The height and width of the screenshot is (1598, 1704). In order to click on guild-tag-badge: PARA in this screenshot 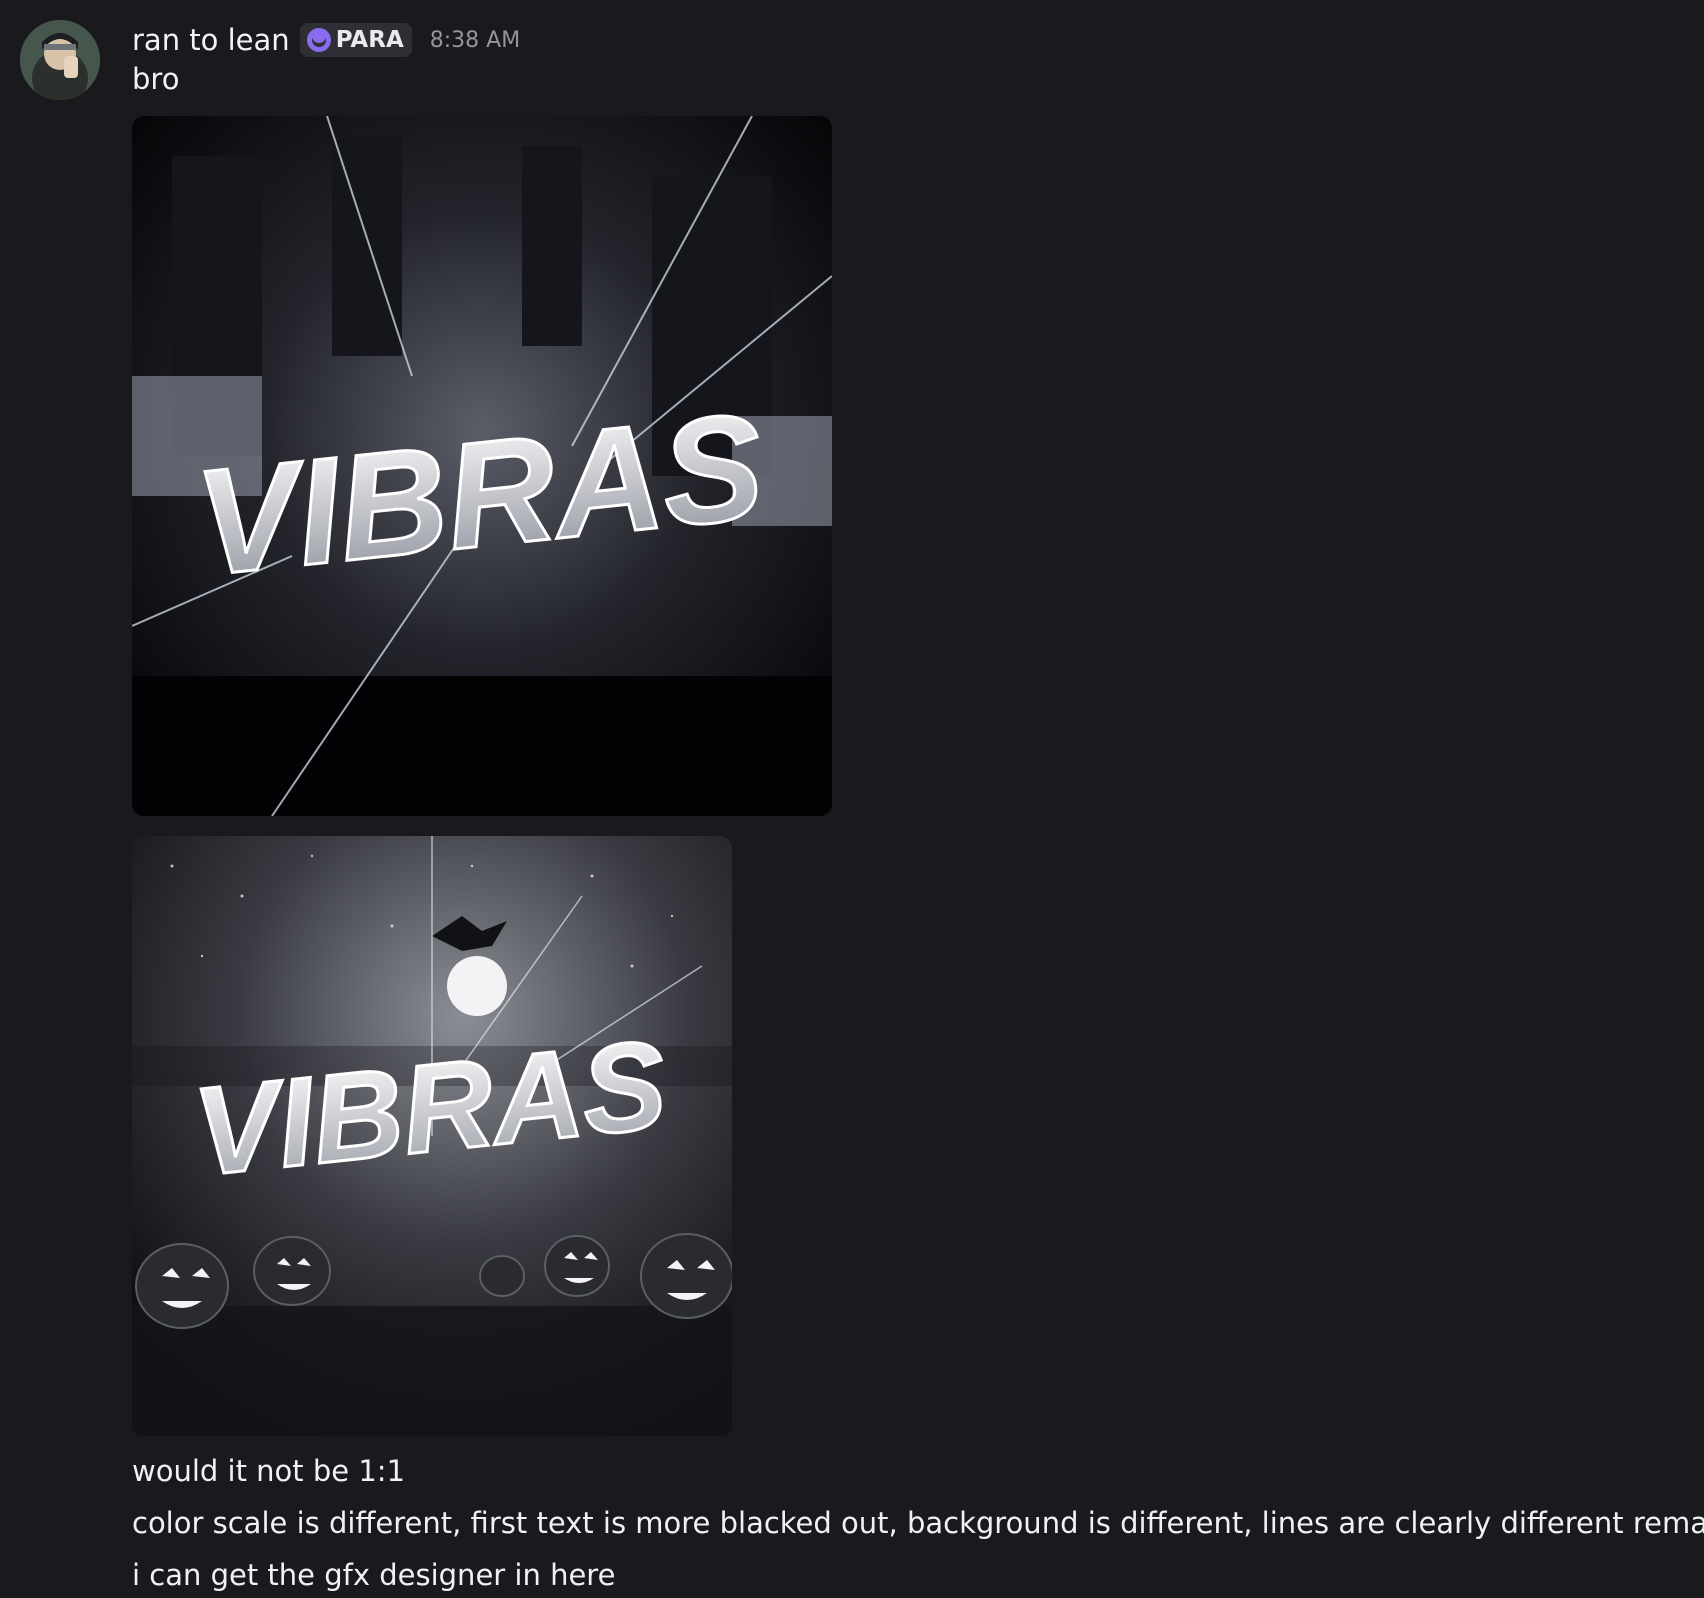, I will do `click(355, 40)`.